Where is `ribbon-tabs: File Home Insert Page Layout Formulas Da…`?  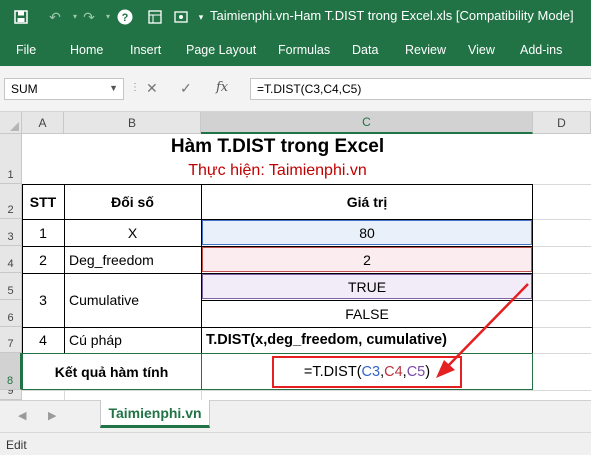 ribbon-tabs: File Home Insert Page Layout Formulas Da… is located at coordinates (295, 50).